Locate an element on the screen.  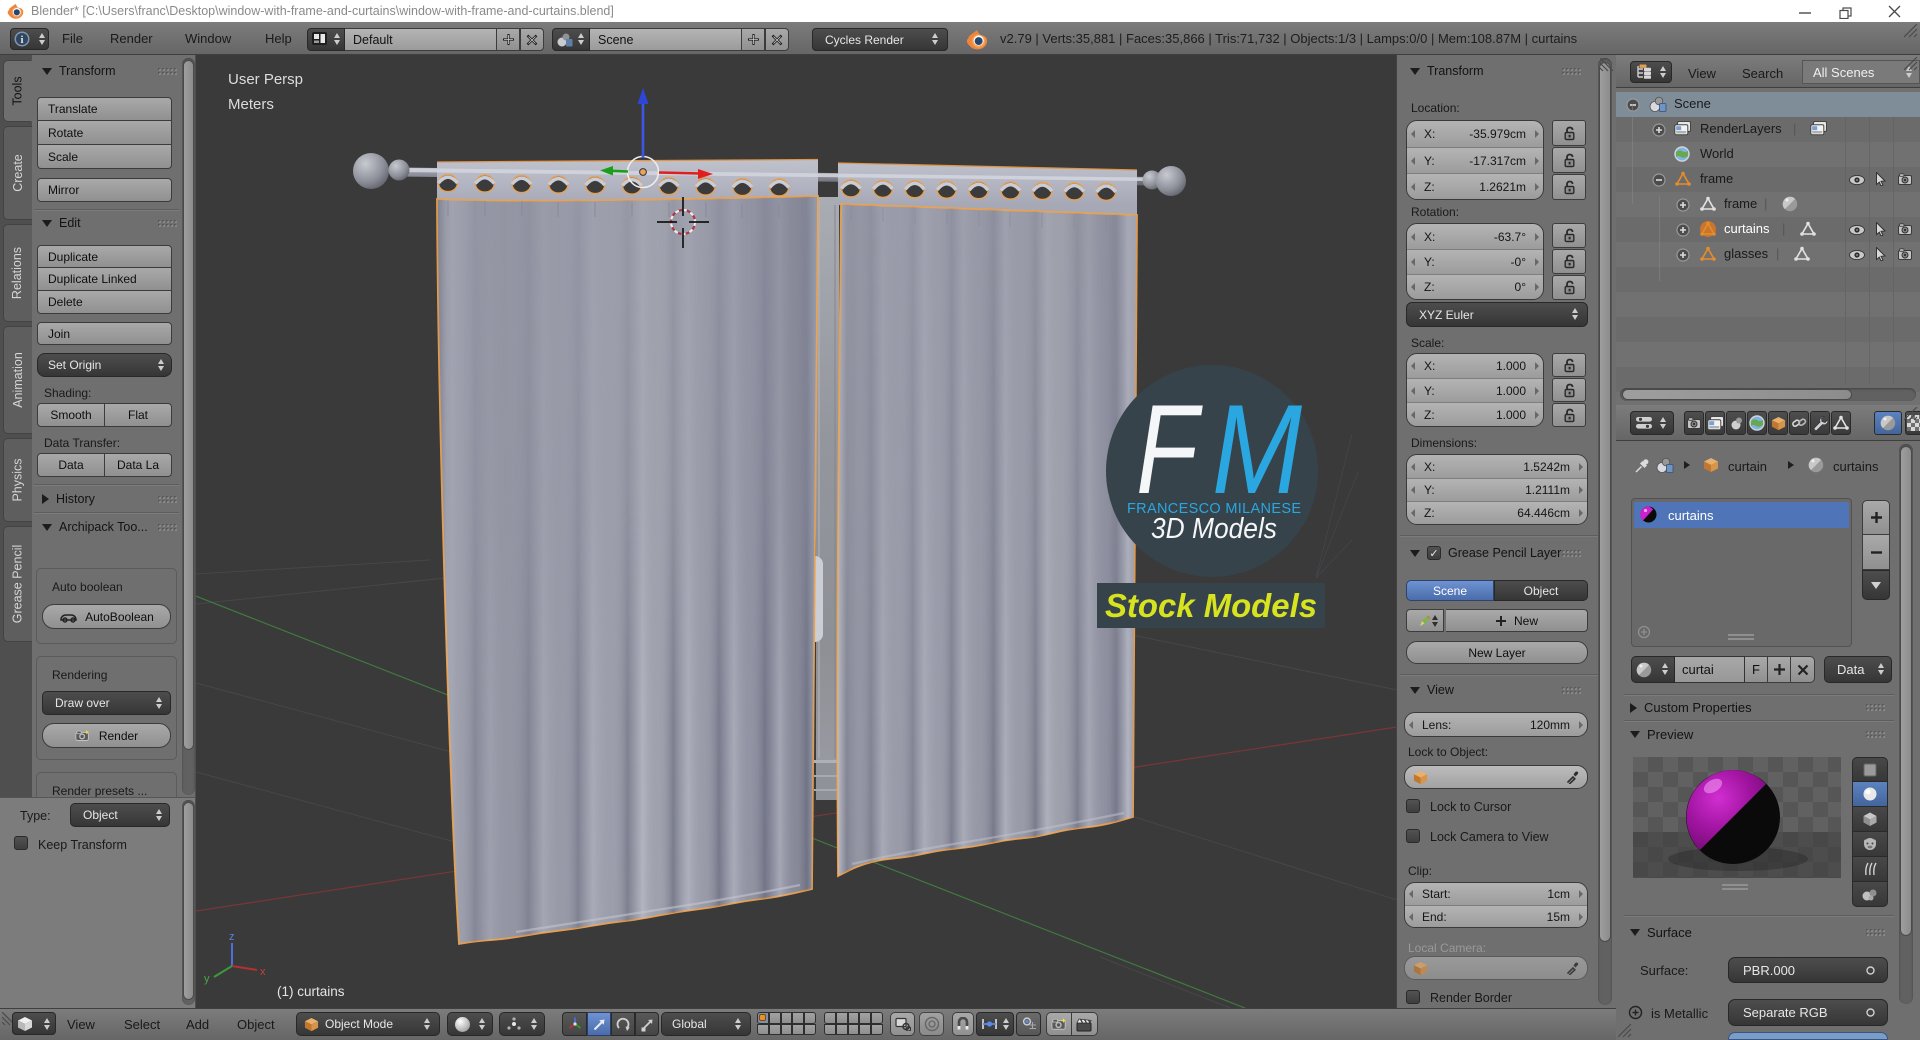
svg-text: Meters is located at coordinates (251, 104).